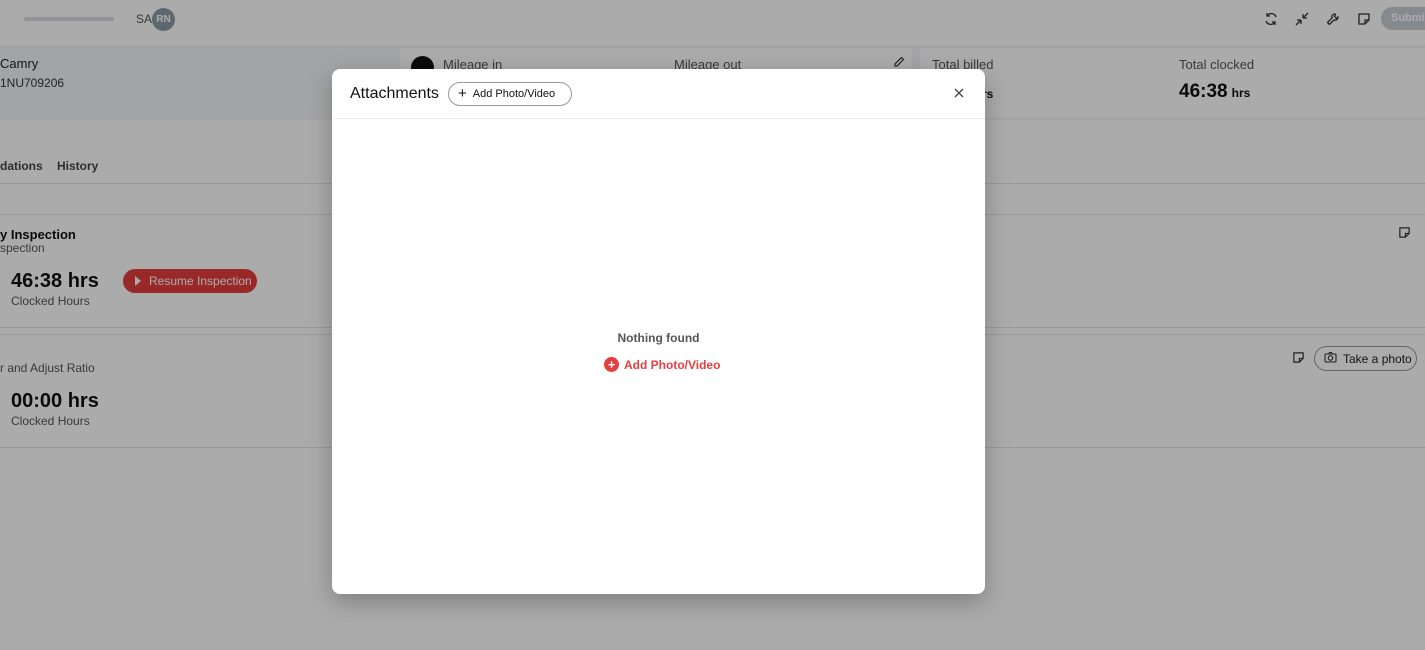 The height and width of the screenshot is (650, 1425). Describe the element at coordinates (611, 364) in the screenshot. I see `plus-circle-icon: +` at that location.